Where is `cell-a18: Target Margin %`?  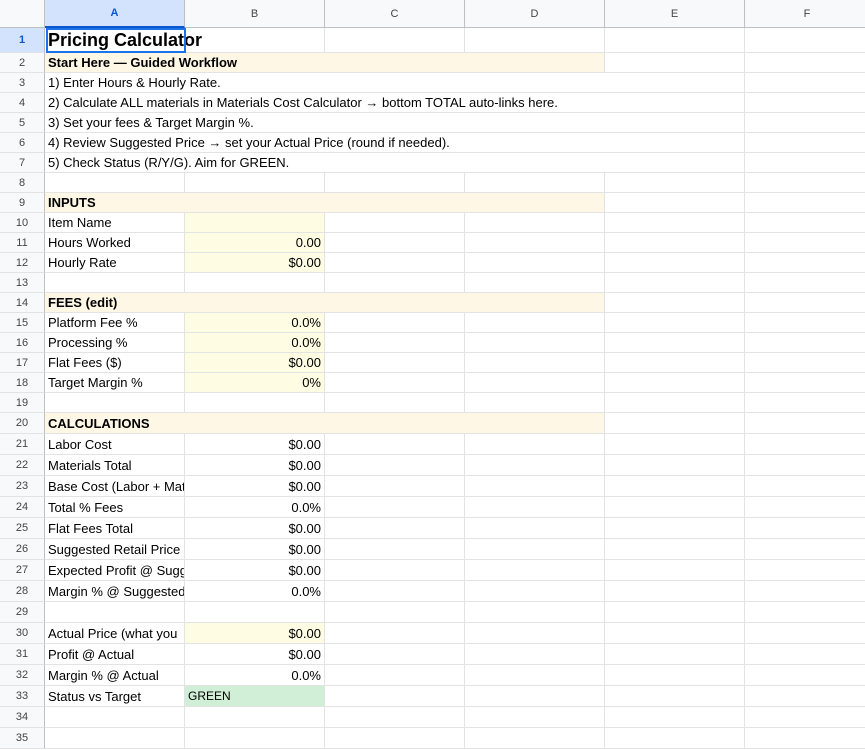
cell-a18: Target Margin % is located at coordinates (115, 383).